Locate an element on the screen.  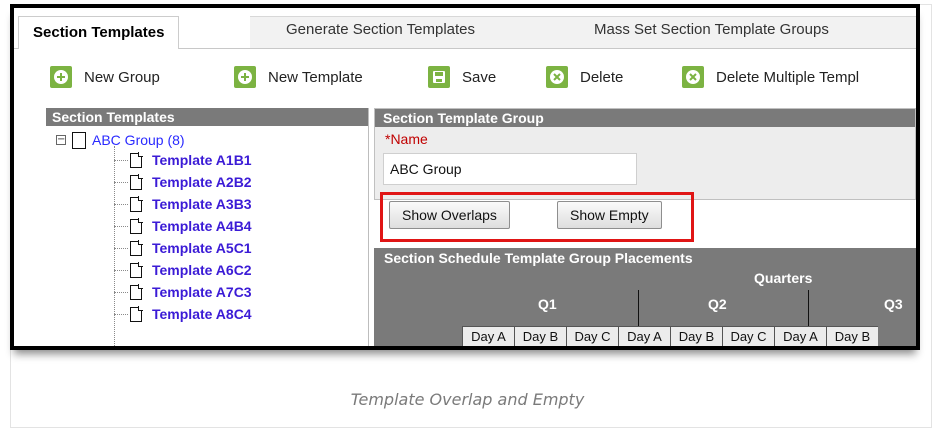
quarter-header: Q1 is located at coordinates (547, 304).